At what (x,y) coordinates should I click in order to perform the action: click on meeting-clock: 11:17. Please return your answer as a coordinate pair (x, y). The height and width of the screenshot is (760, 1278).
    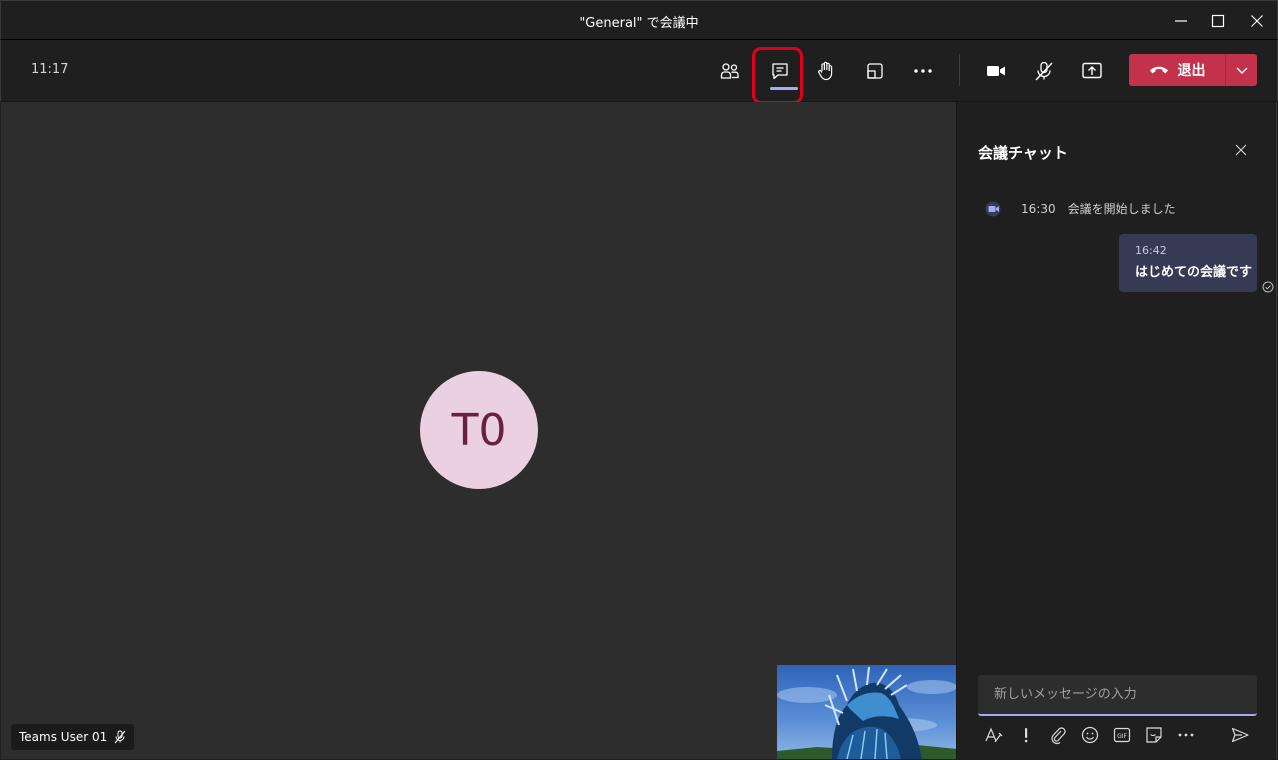
    Looking at the image, I should click on (50, 69).